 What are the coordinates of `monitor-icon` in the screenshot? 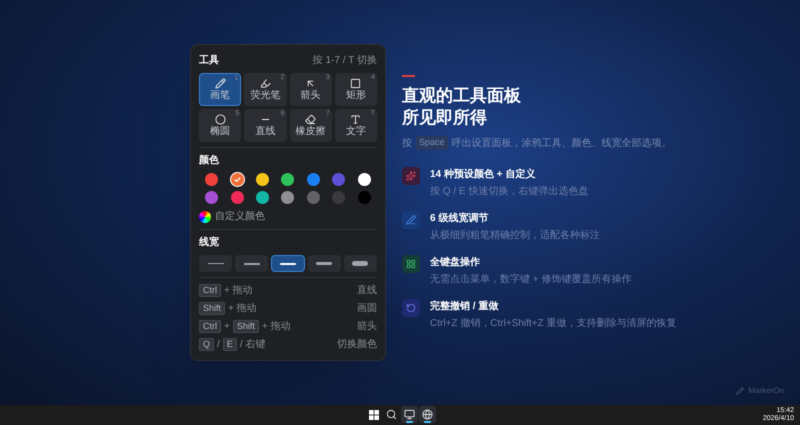 It's located at (409, 414).